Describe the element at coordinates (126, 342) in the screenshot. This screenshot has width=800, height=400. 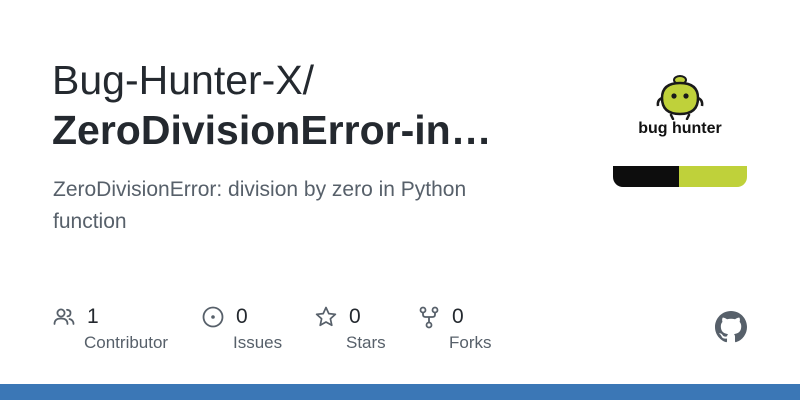
I see `contributors-label: Contributor` at that location.